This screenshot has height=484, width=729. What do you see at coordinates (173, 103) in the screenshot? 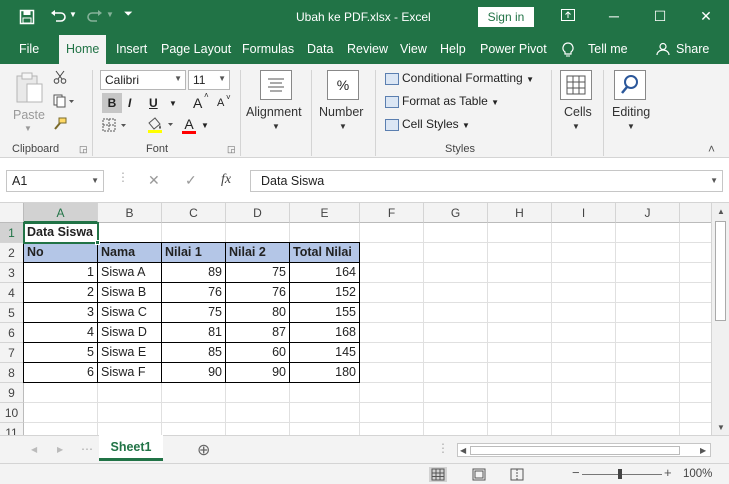
I see `underline-dropdown-icon: ▼` at bounding box center [173, 103].